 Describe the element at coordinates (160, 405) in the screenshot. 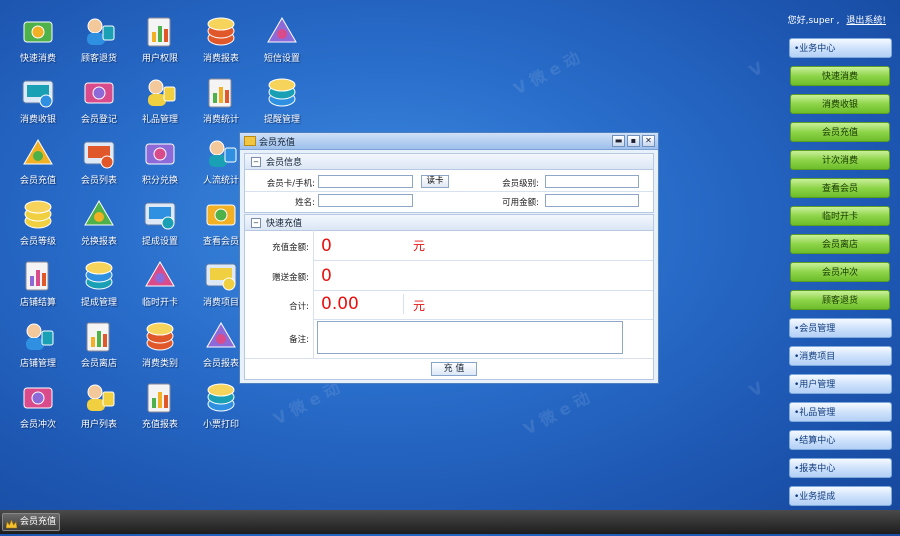

I see `desktop-icon-recharge-report: 充值报表` at that location.